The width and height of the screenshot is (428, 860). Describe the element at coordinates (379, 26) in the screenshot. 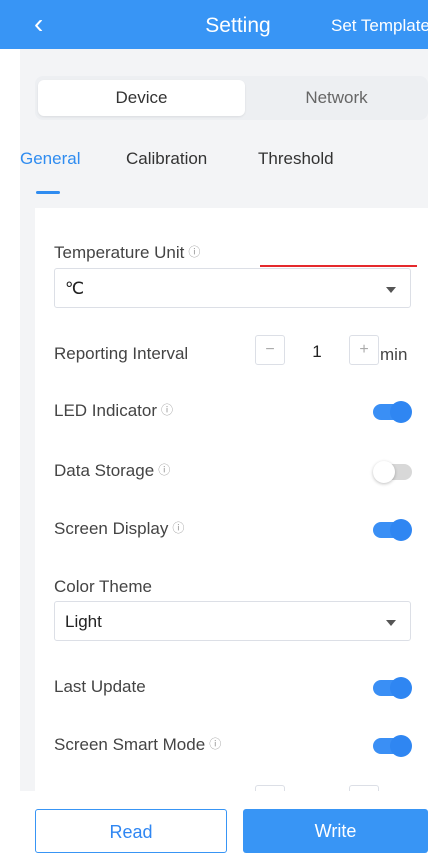

I see `set-template-button: Set Template` at that location.